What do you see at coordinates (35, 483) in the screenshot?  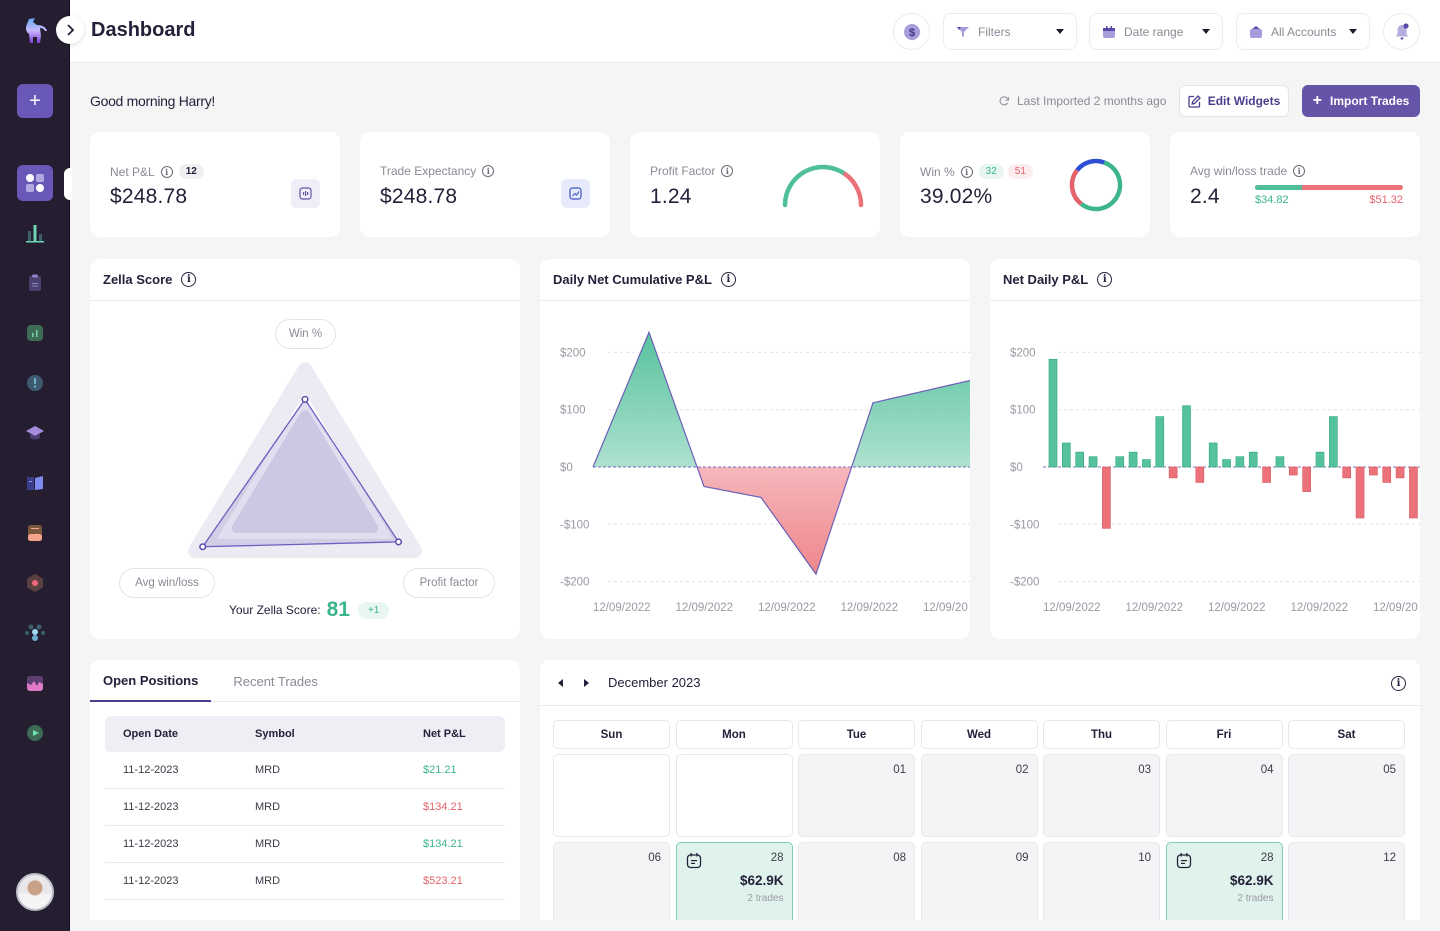 I see `sidebar-item-playbook` at bounding box center [35, 483].